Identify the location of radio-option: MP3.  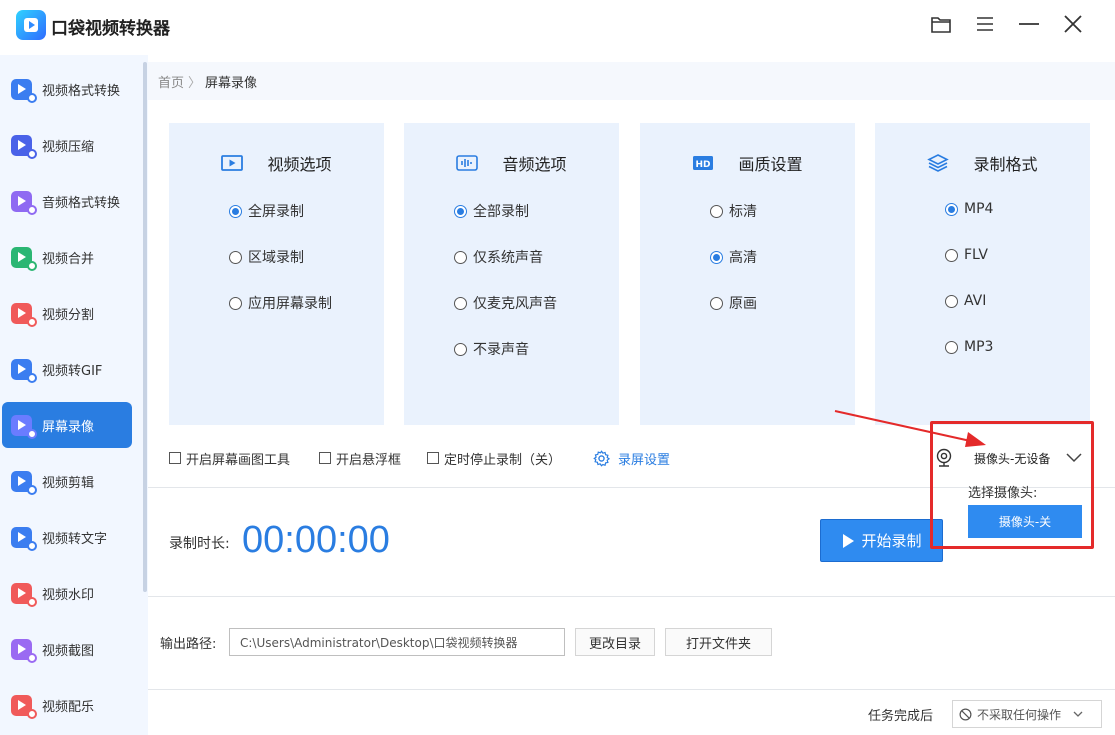
(969, 347).